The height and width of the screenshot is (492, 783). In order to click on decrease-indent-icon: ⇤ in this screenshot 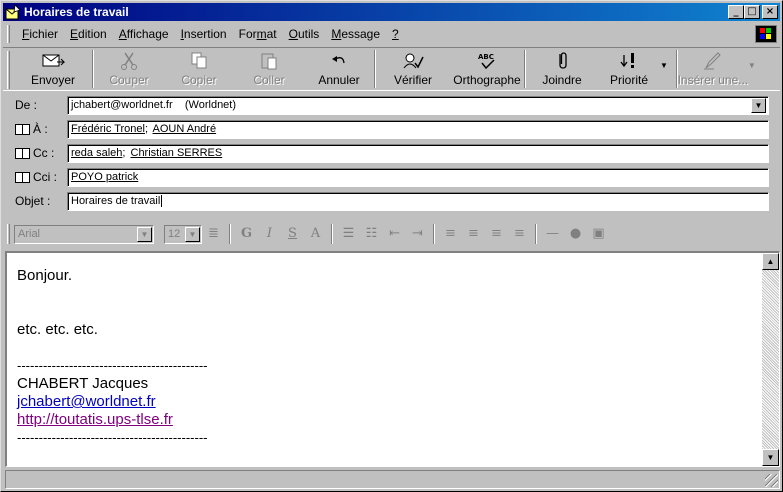, I will do `click(394, 234)`.